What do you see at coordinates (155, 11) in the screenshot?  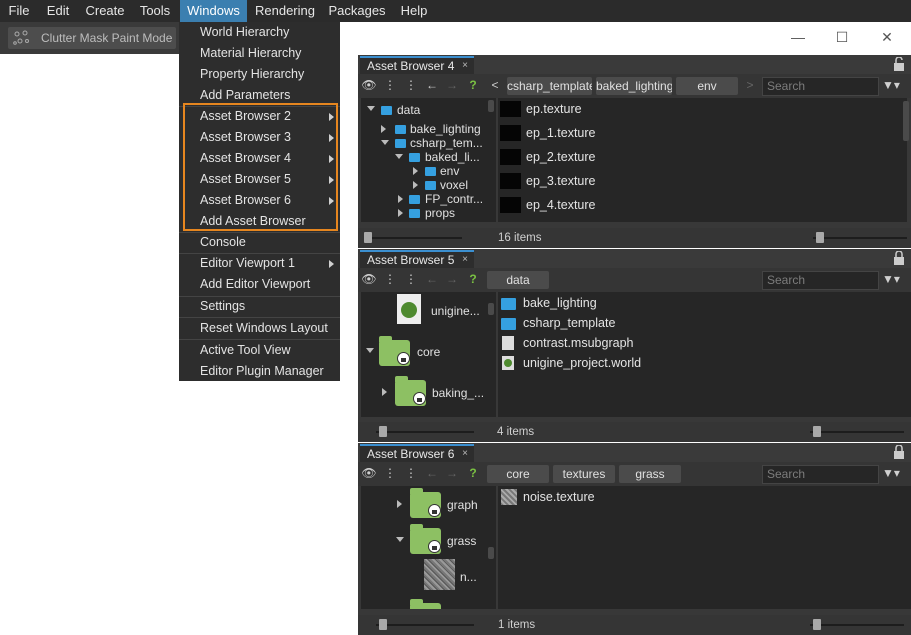 I see `menu-tools: Tools` at bounding box center [155, 11].